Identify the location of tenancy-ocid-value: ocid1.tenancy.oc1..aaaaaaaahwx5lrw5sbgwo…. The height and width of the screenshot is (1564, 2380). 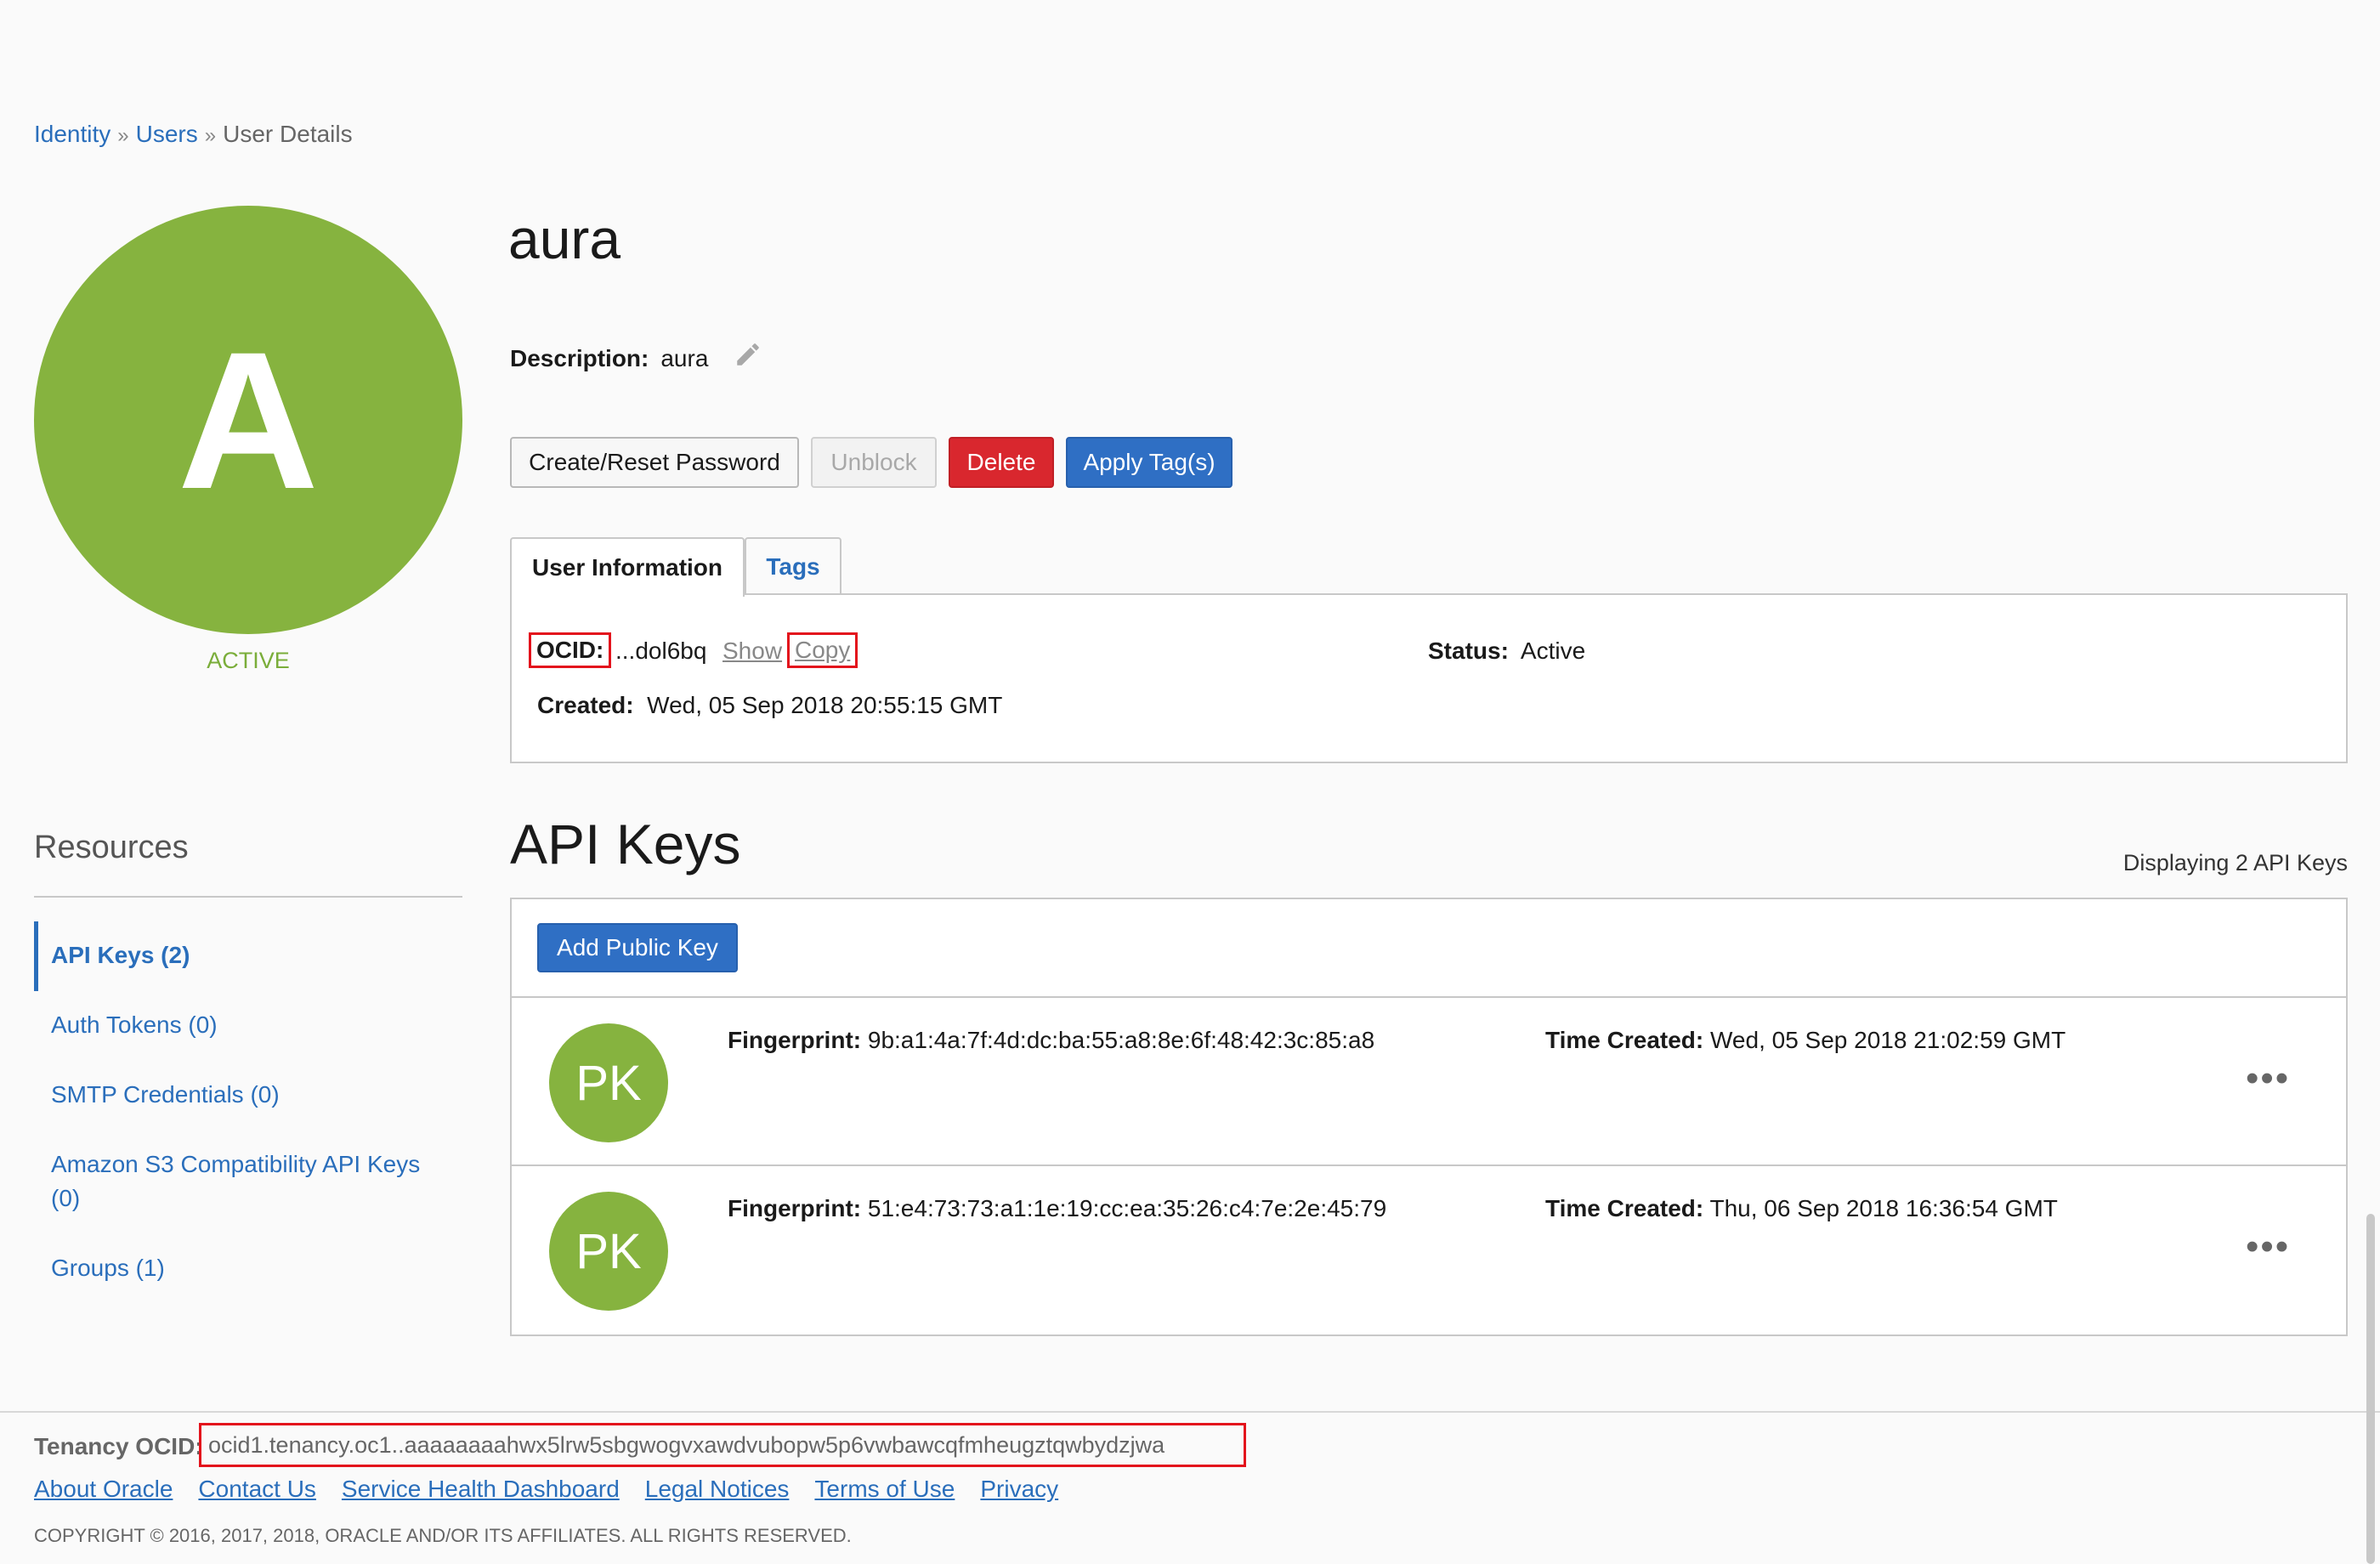
(722, 1445).